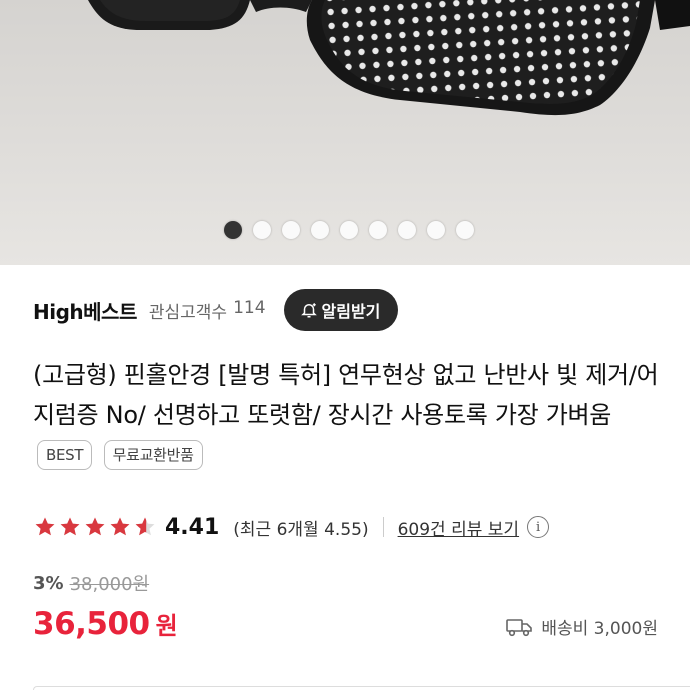 This screenshot has width=690, height=690. What do you see at coordinates (301, 529) in the screenshot?
I see `recent-rating: (최근 6개월 4.55)` at bounding box center [301, 529].